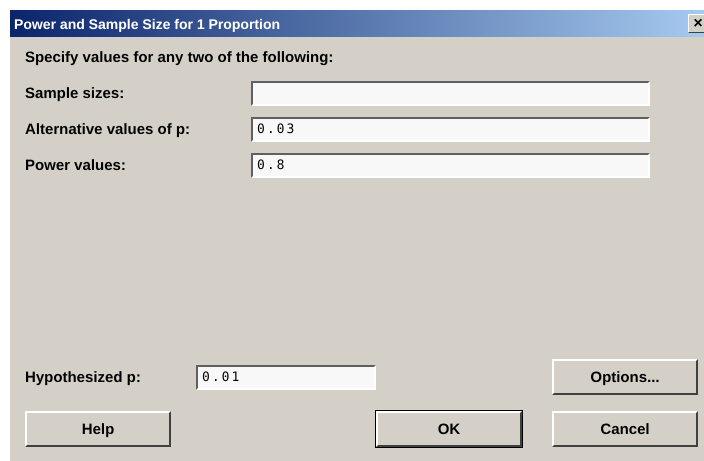  I want to click on dialog-button: Cancel, so click(625, 429).